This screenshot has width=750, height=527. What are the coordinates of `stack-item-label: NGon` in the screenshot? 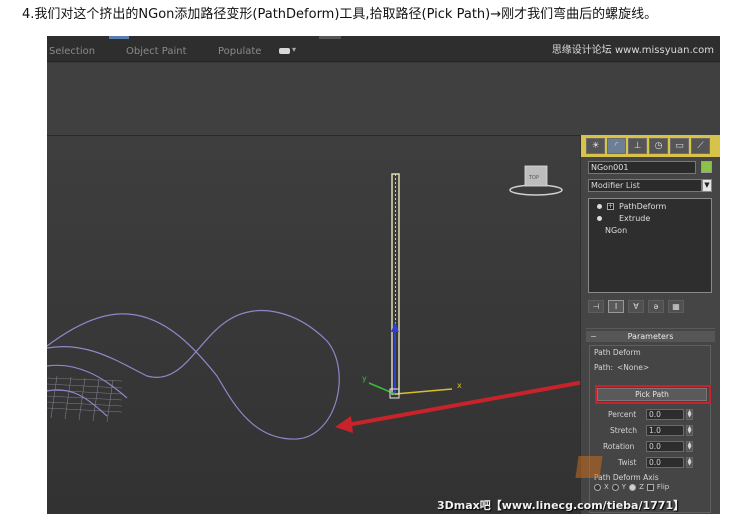 It's located at (616, 230).